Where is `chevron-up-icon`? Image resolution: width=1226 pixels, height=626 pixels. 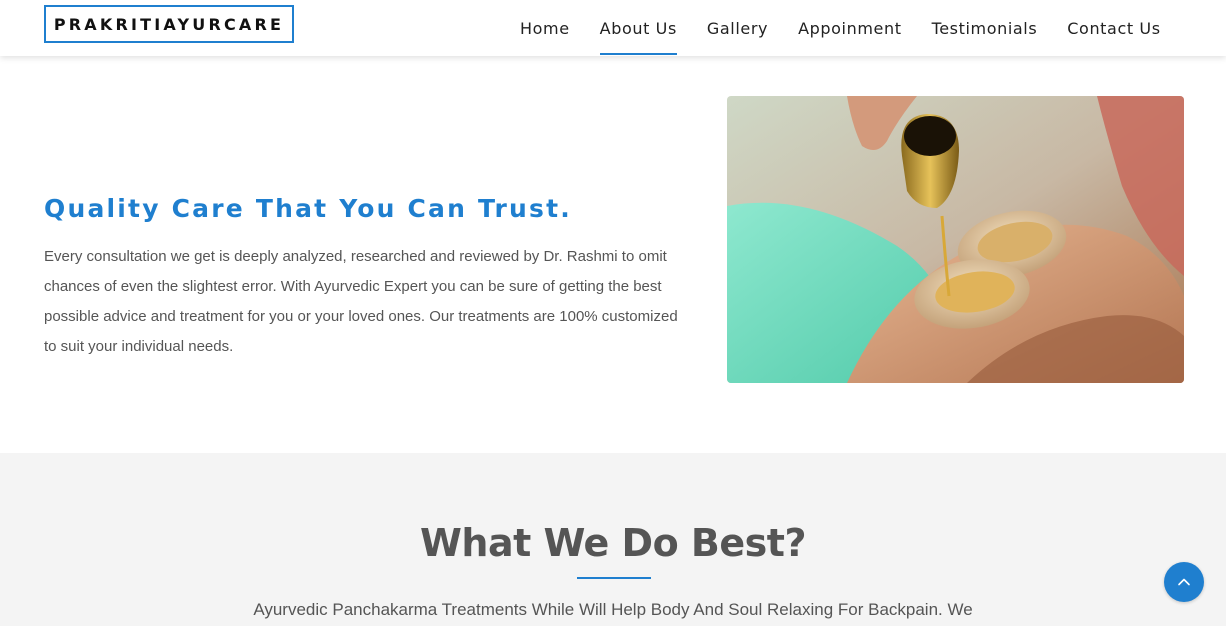
chevron-up-icon is located at coordinates (1184, 582).